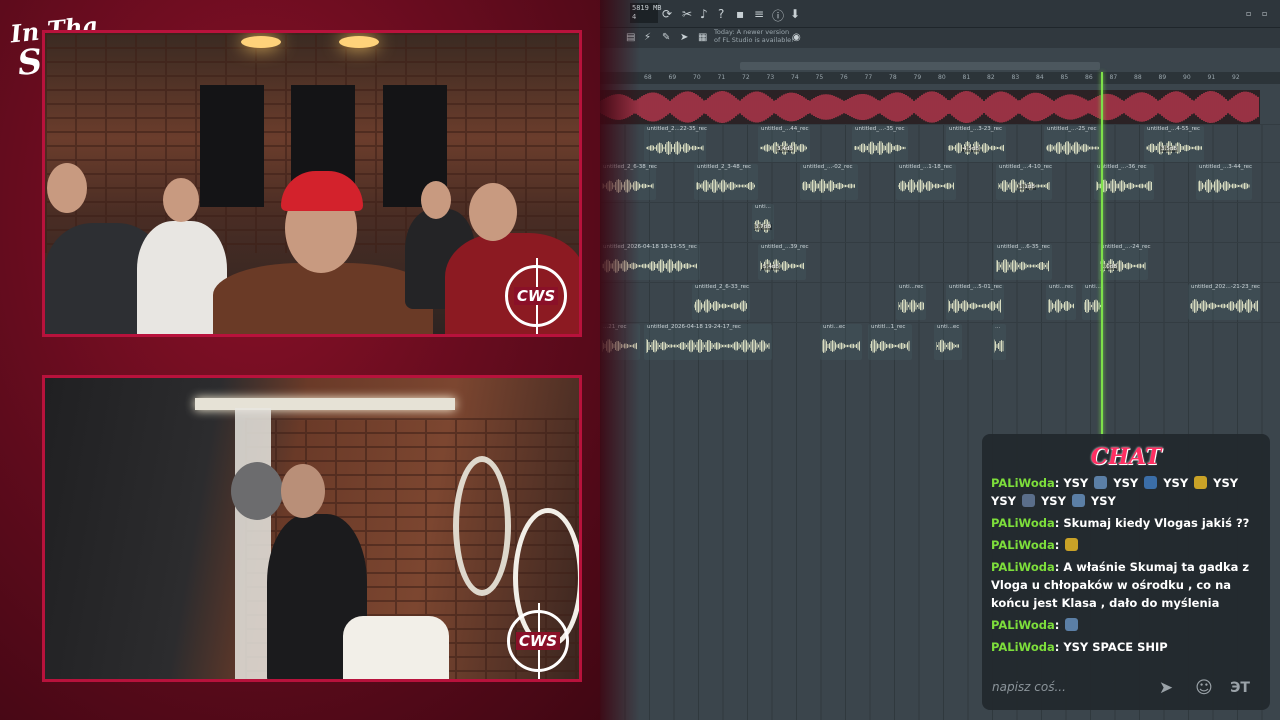 This screenshot has width=1280, height=720. Describe the element at coordinates (785, 247) in the screenshot. I see `clip-label: untitled_...39_rec` at that location.